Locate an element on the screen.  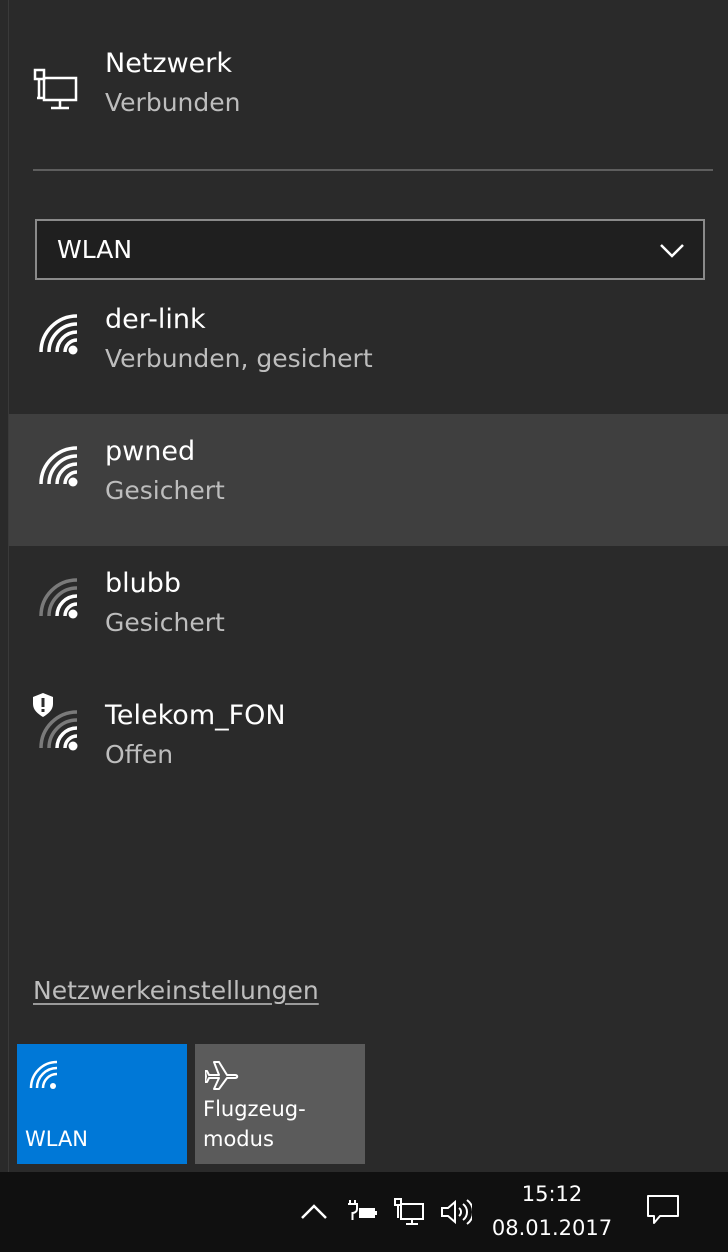
network-title: Netzwerk is located at coordinates (168, 63).